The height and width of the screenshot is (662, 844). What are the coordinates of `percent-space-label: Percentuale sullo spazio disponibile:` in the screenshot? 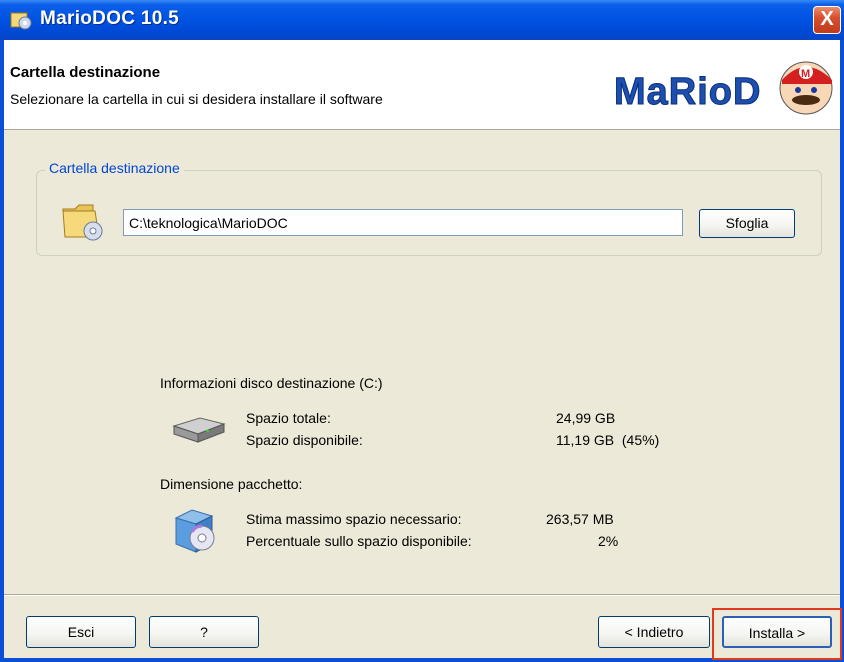 It's located at (359, 541).